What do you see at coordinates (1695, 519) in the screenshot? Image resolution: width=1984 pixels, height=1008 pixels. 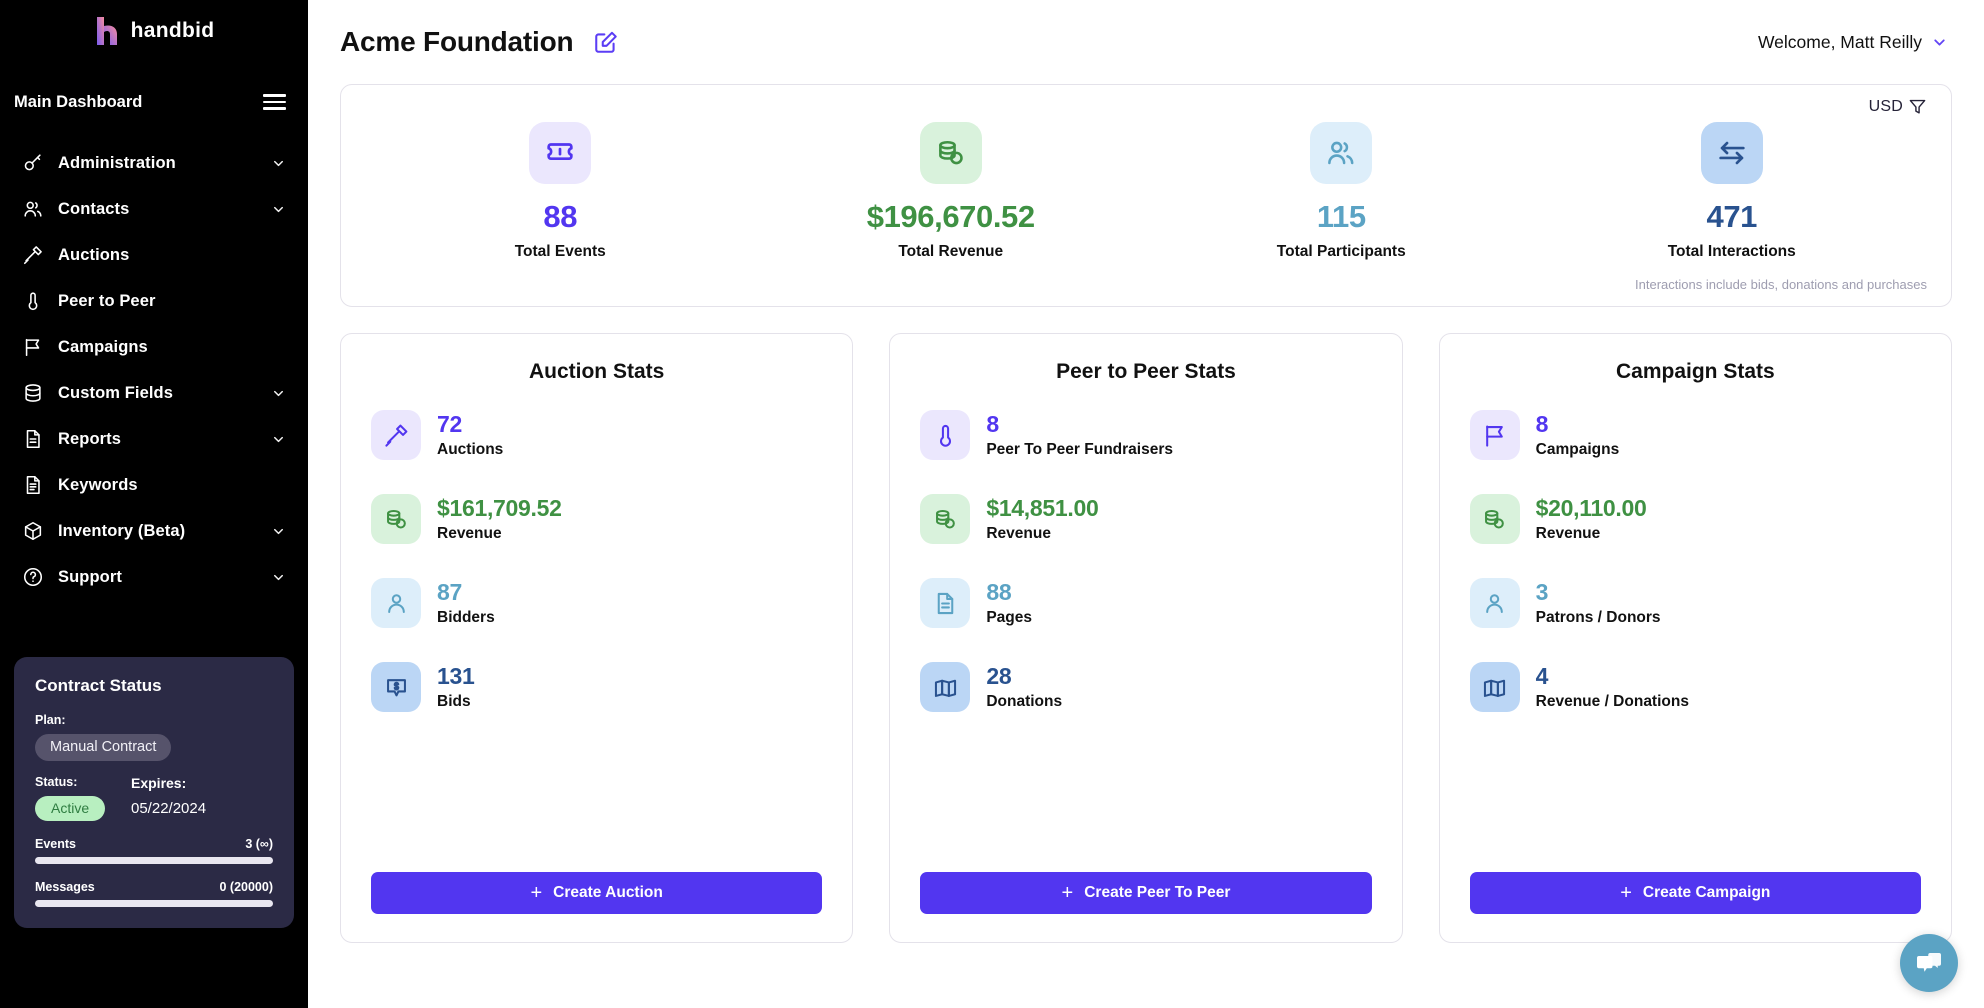 I see `stat-row-revenue: $20,110.00 Revenue` at bounding box center [1695, 519].